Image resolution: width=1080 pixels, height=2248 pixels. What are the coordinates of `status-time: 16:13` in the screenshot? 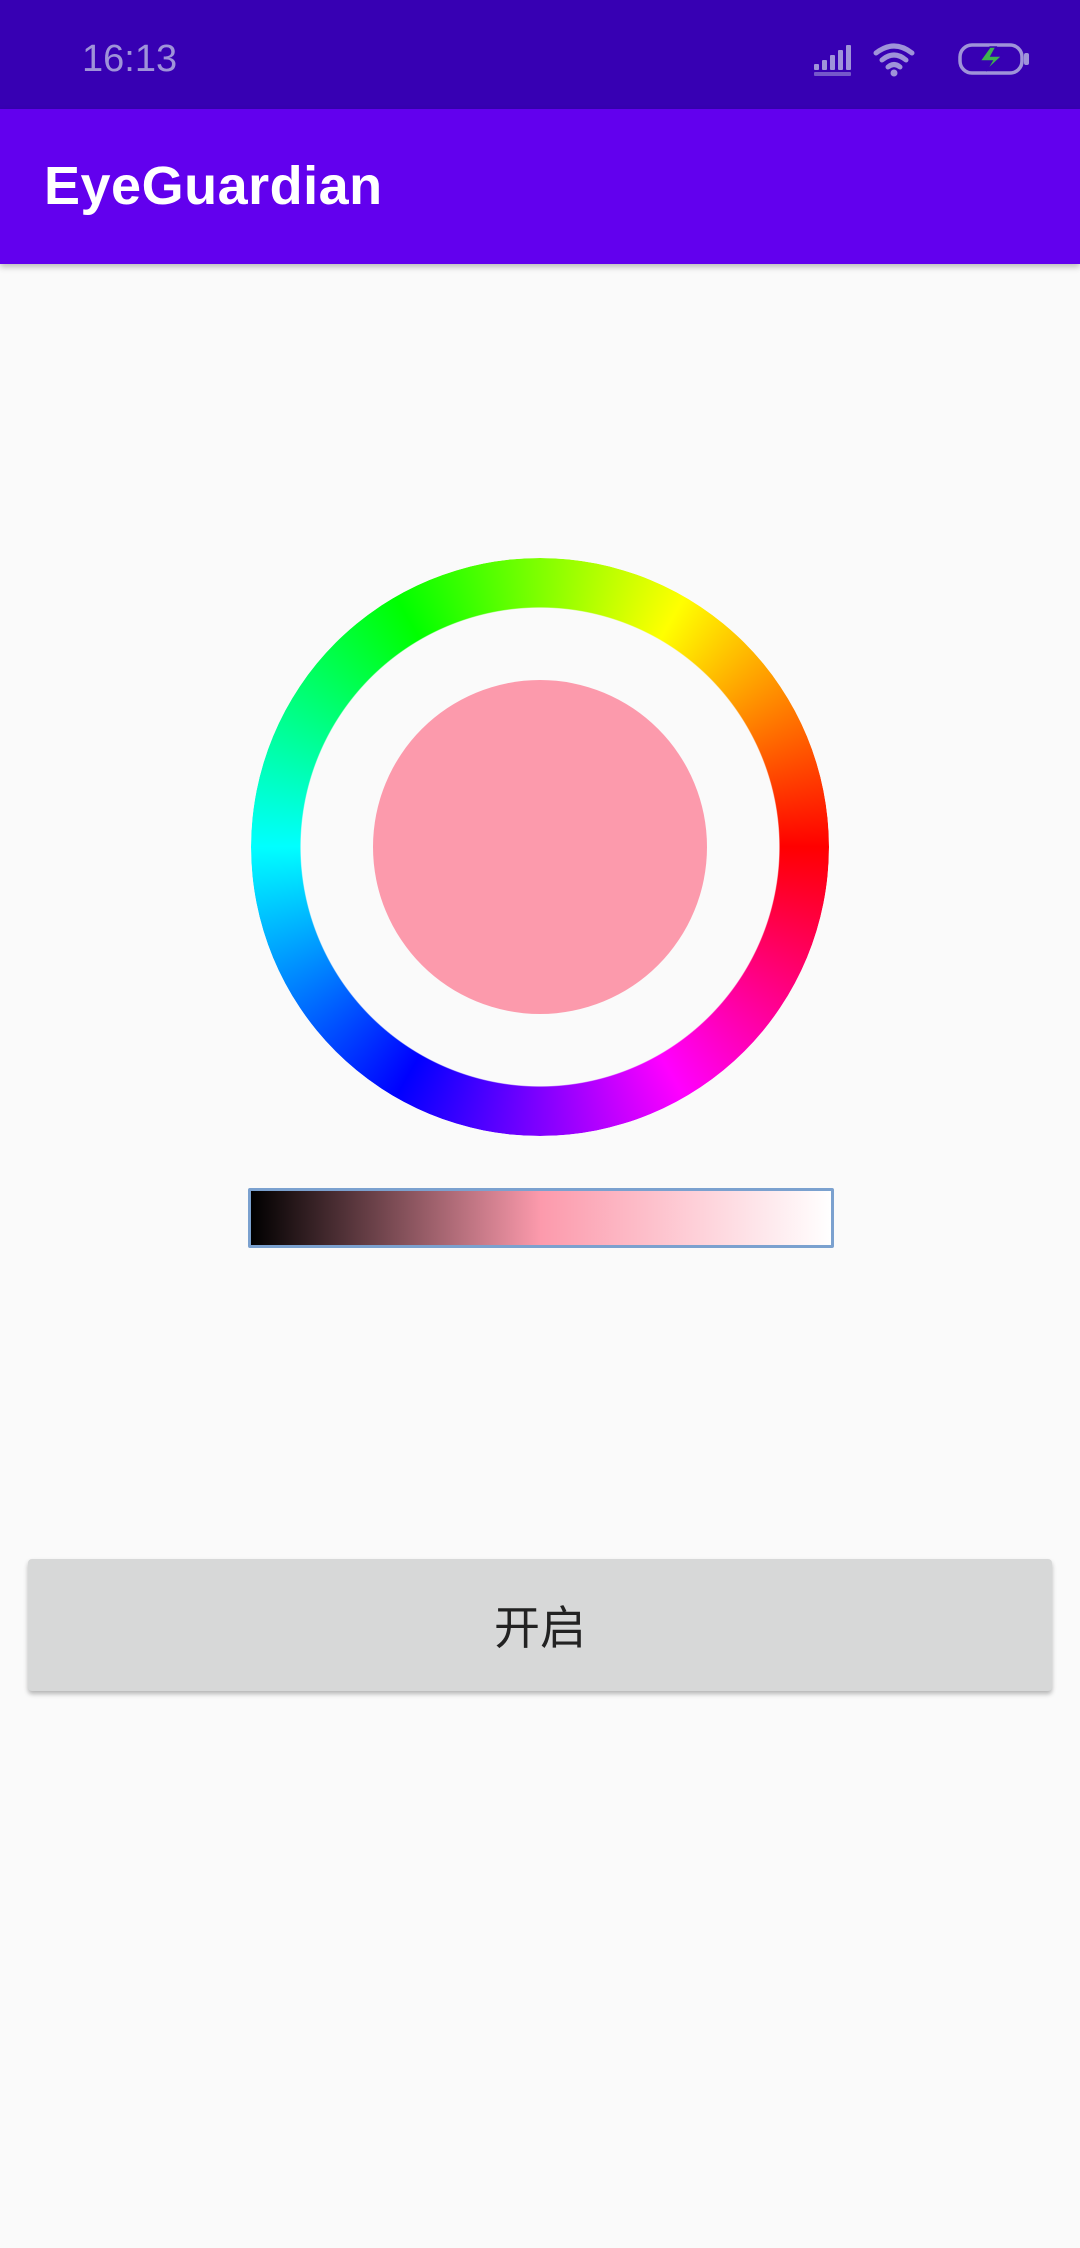 It's located at (130, 59).